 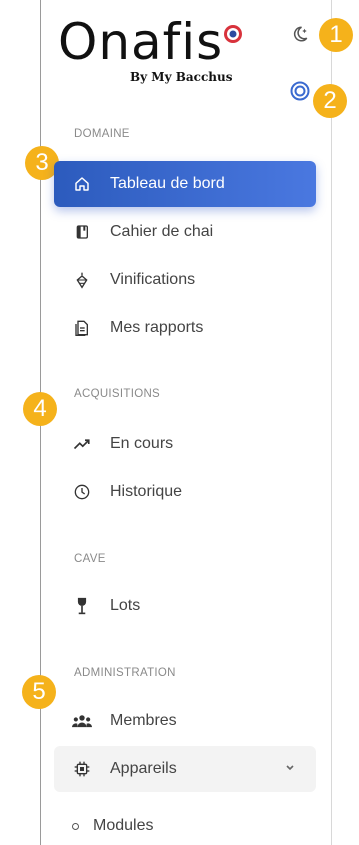 I want to click on theme-toggle-button, so click(x=300, y=34).